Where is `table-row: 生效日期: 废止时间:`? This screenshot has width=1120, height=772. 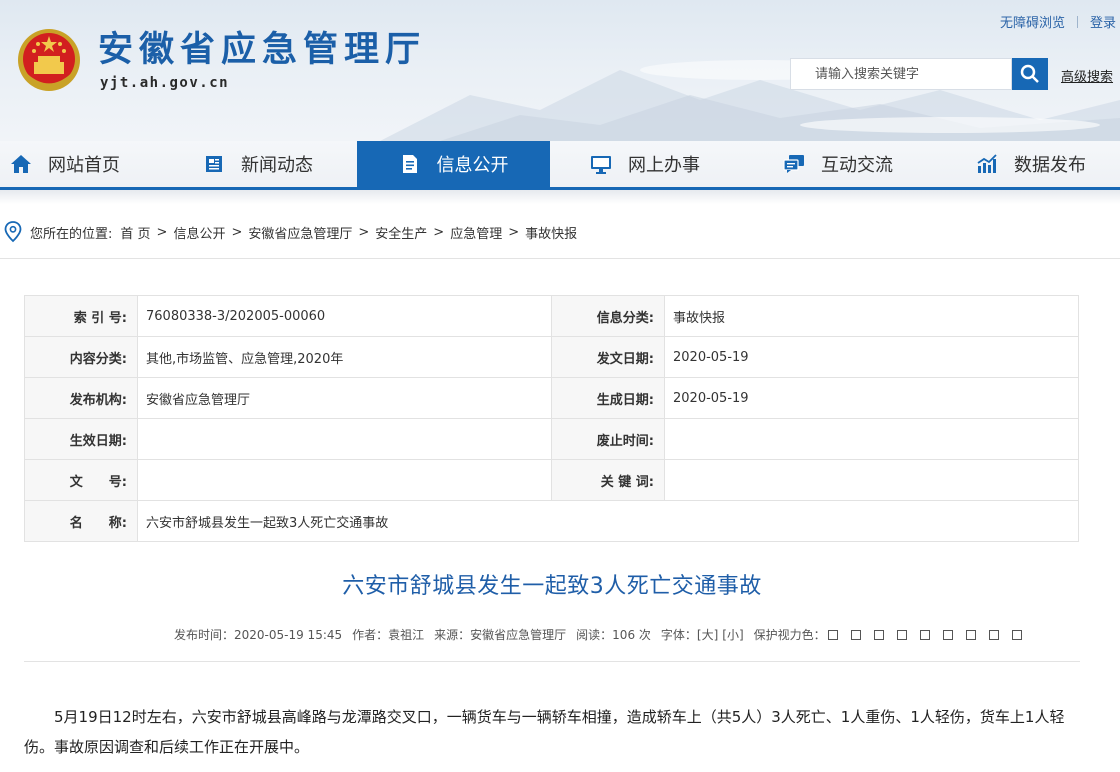 table-row: 生效日期: 废止时间: is located at coordinates (551, 439).